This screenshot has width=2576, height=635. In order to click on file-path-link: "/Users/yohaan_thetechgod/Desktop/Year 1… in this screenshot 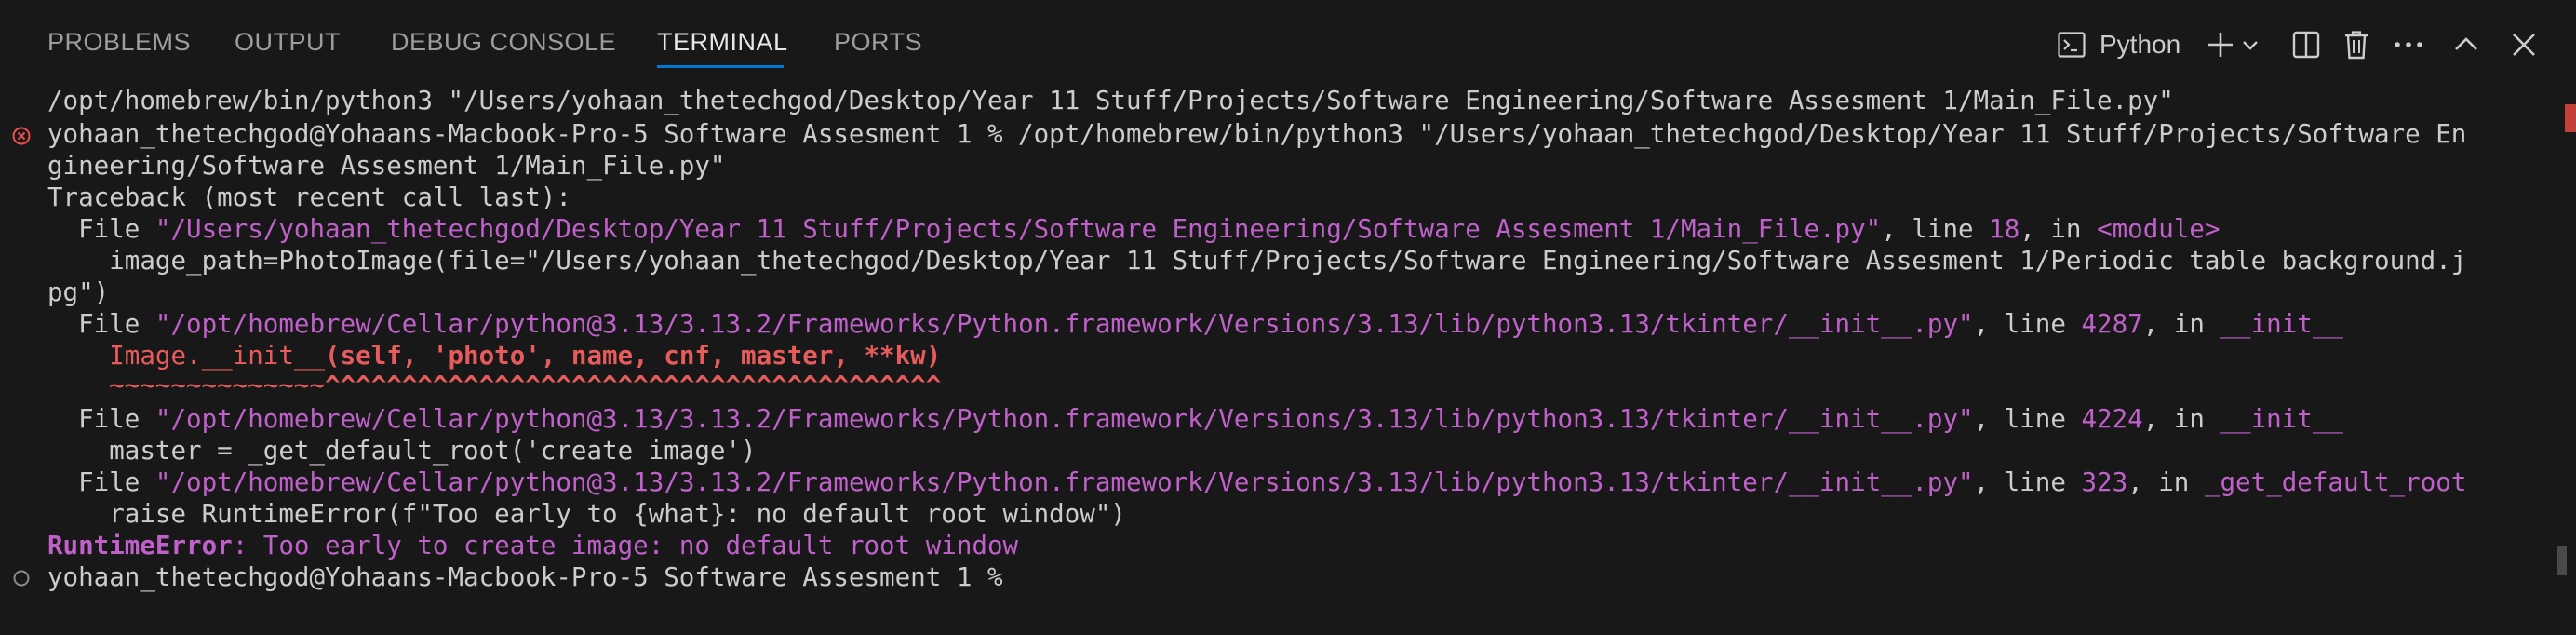, I will do `click(1018, 229)`.